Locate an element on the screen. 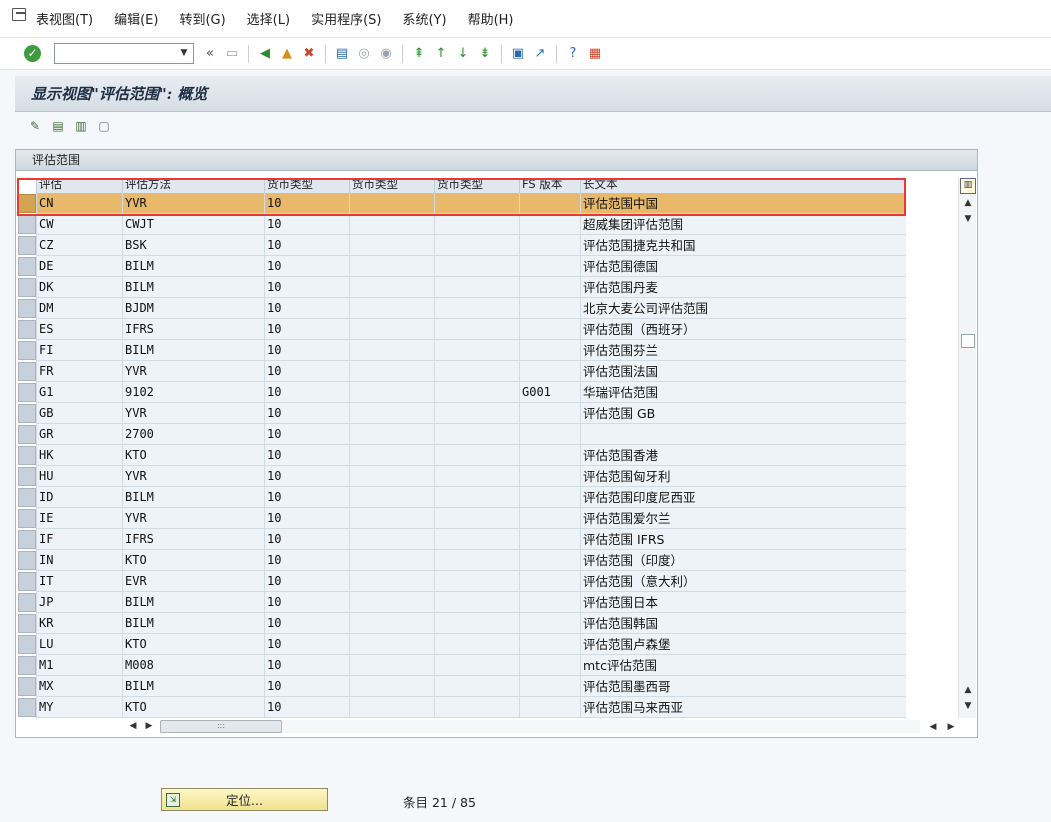  cell-long-text: 评估范围芬兰 is located at coordinates (743, 350).